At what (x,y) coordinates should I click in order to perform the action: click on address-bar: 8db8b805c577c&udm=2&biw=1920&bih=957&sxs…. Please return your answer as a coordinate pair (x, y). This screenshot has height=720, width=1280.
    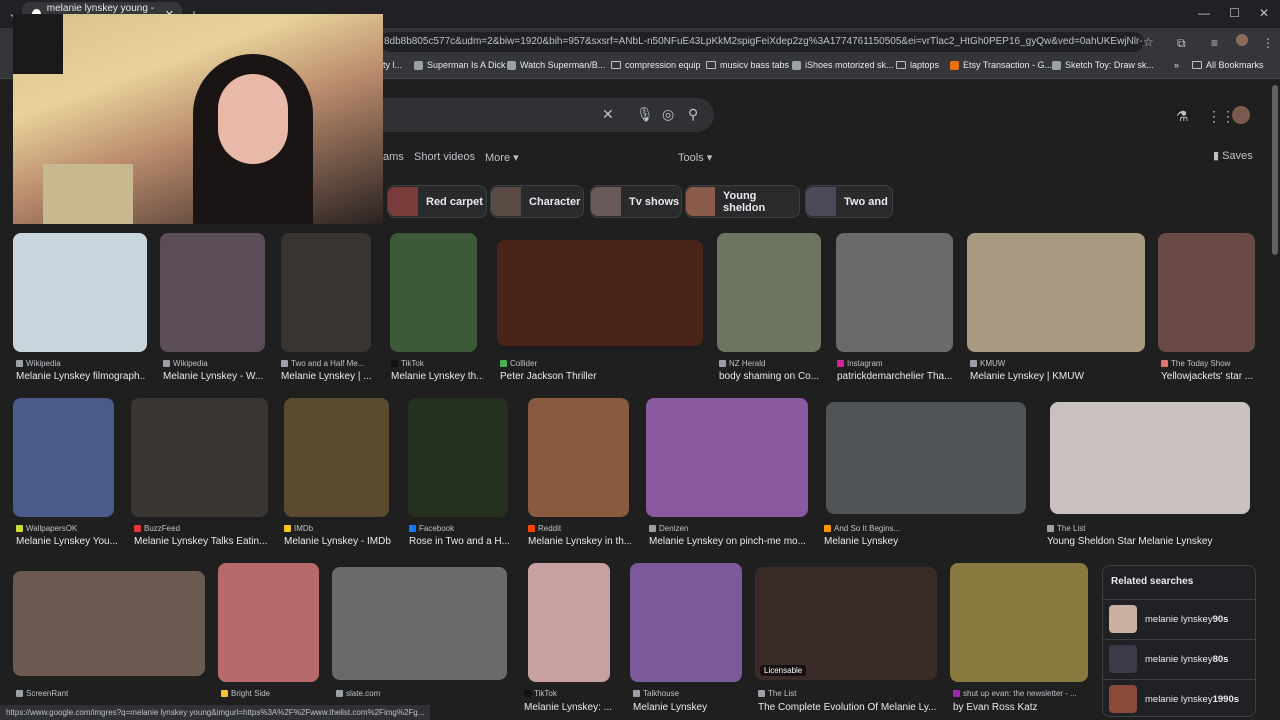
    Looking at the image, I should click on (762, 42).